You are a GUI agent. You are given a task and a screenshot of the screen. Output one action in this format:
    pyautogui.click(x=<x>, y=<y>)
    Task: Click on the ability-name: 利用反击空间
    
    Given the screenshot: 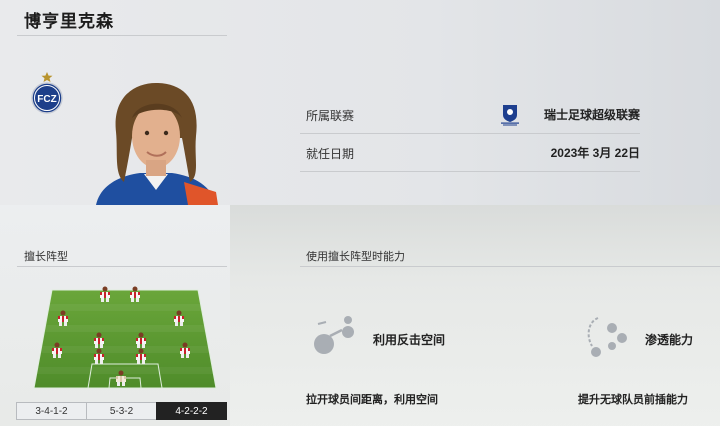 What is the action you would take?
    pyautogui.click(x=409, y=340)
    